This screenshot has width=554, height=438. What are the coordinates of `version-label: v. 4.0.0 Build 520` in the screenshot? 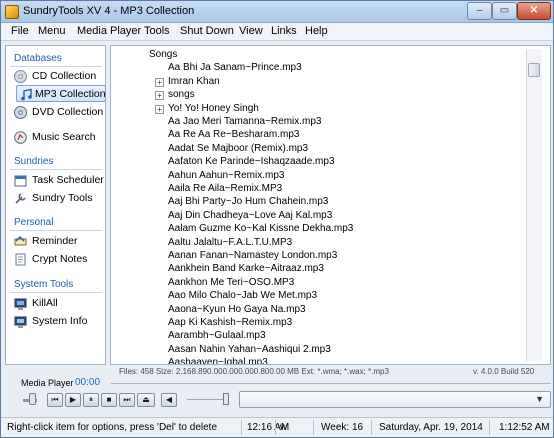 It's located at (504, 371).